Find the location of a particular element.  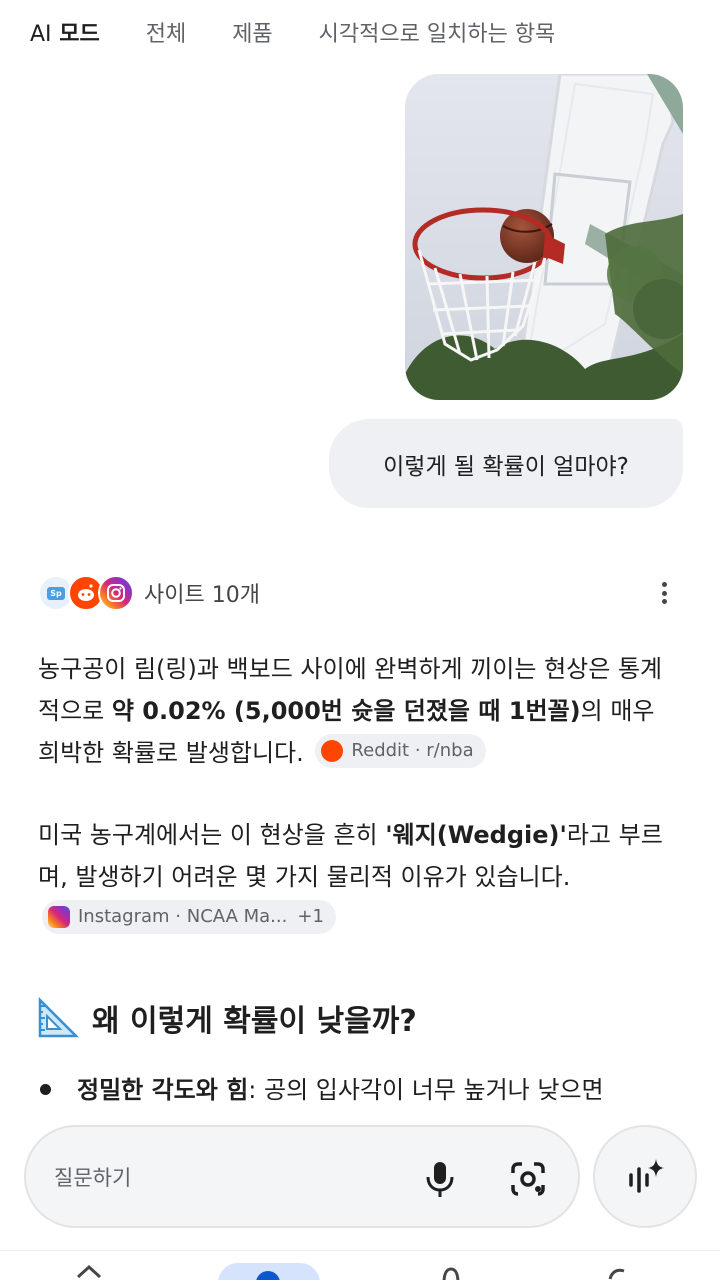

answer-text: 미국 농구계에서는 이 현상을 흔히 is located at coordinates (212, 835).